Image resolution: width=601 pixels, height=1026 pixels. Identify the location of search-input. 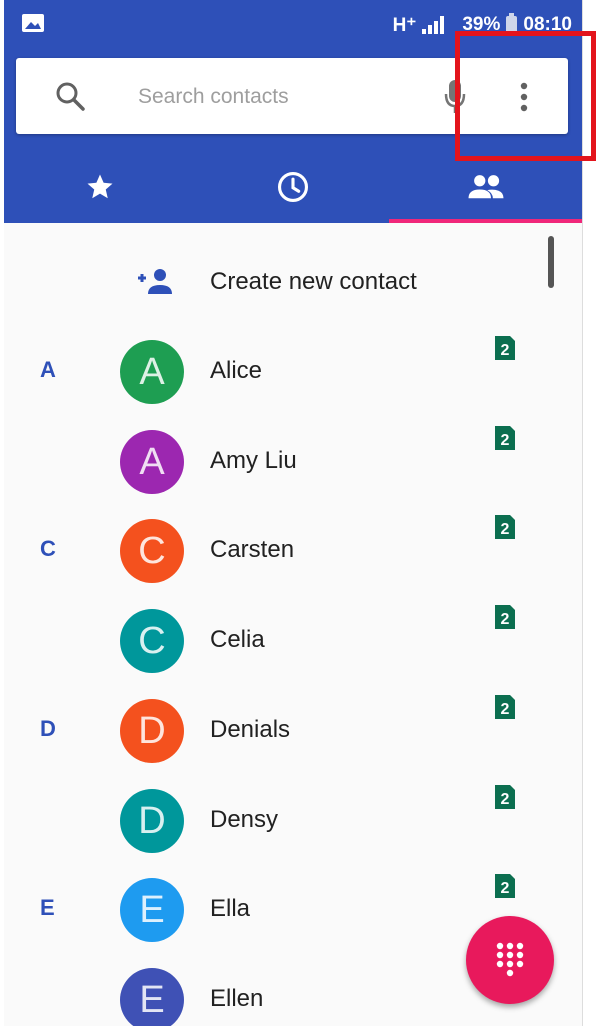
(278, 97).